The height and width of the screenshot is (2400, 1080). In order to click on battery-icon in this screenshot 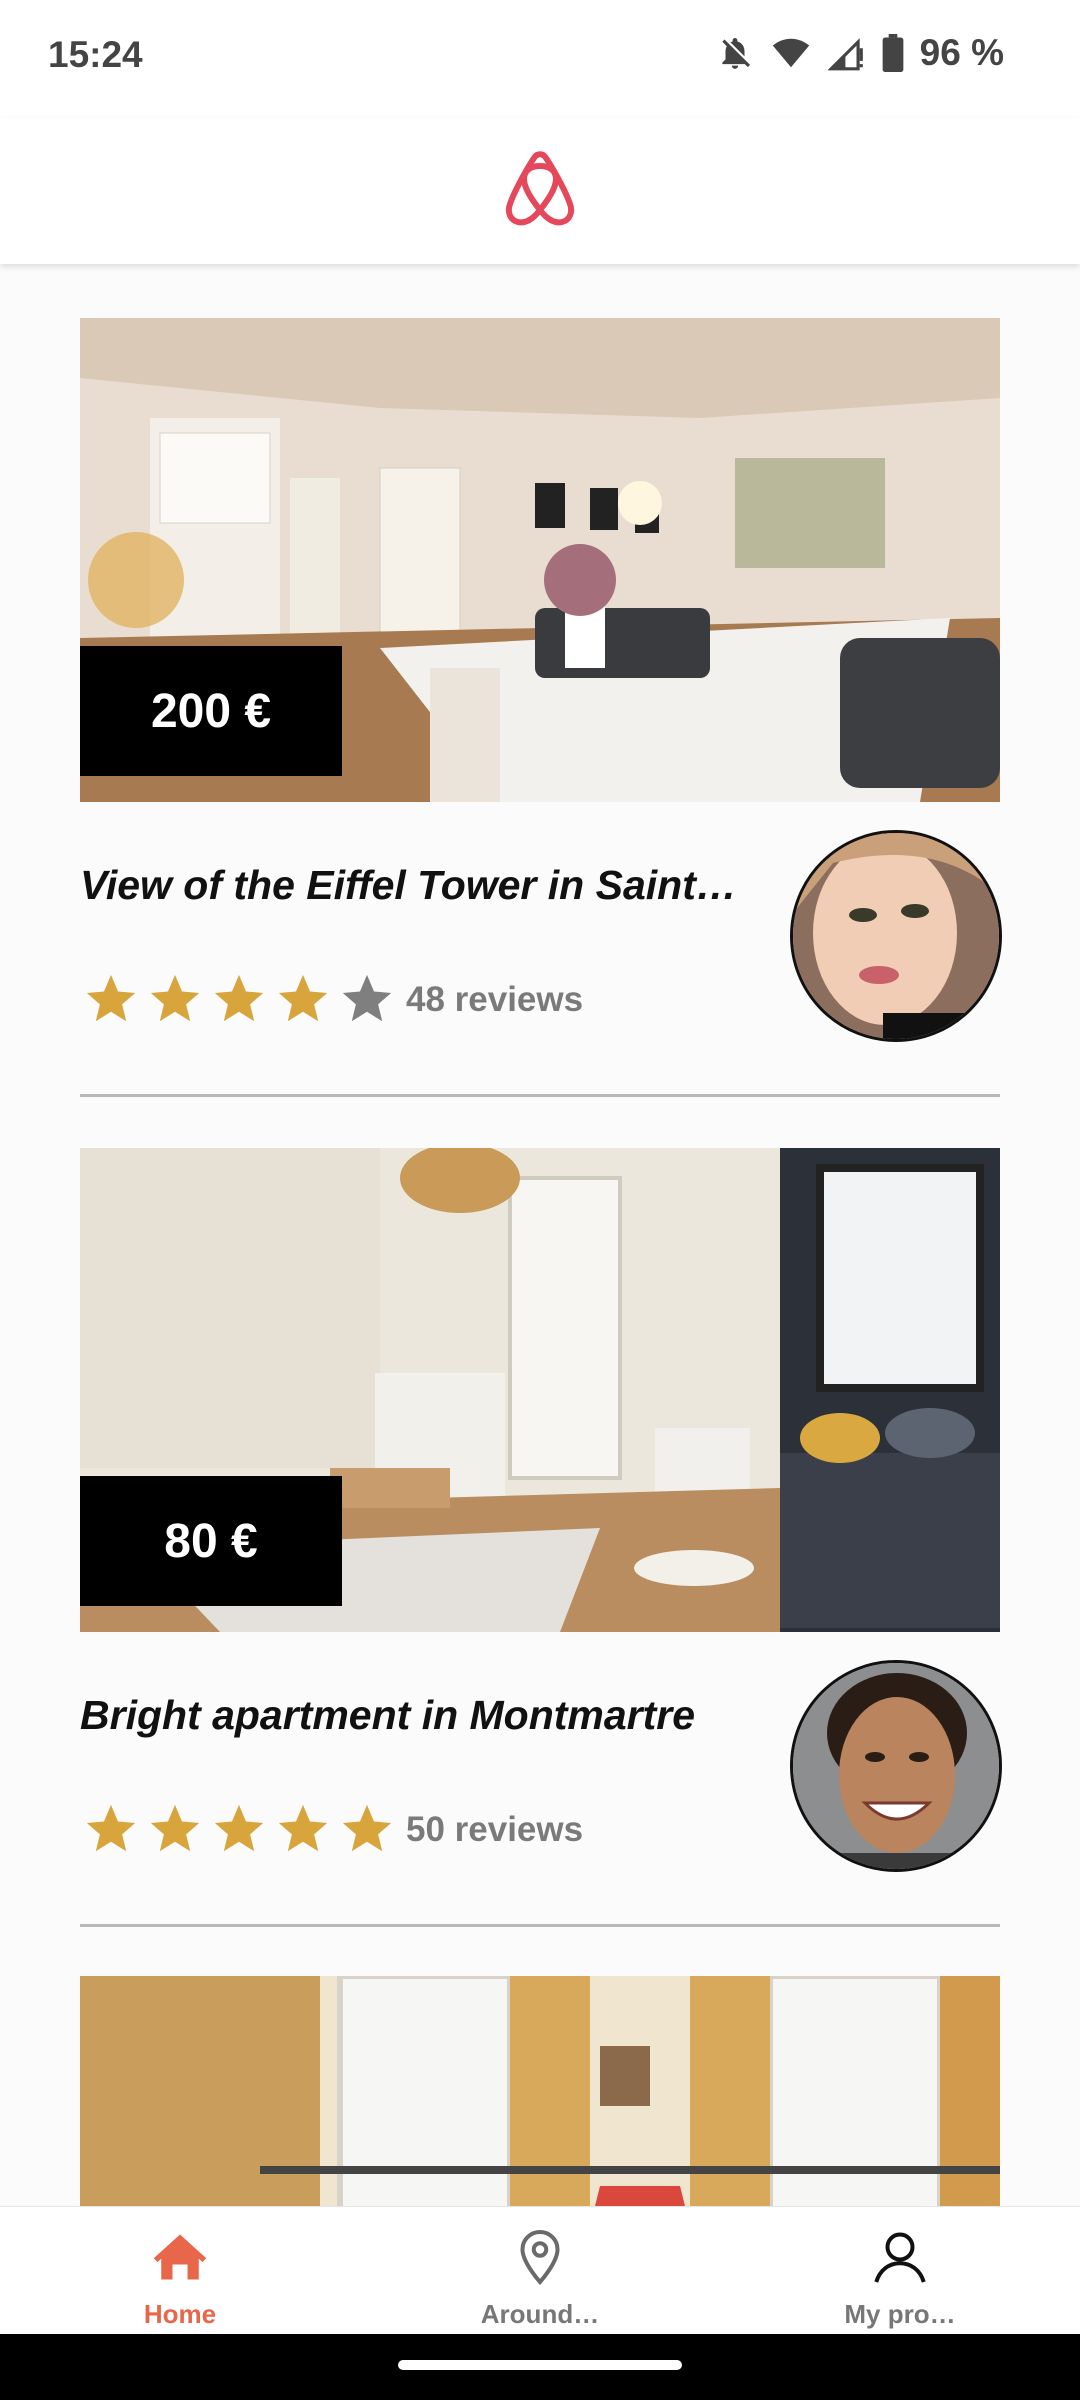, I will do `click(893, 53)`.